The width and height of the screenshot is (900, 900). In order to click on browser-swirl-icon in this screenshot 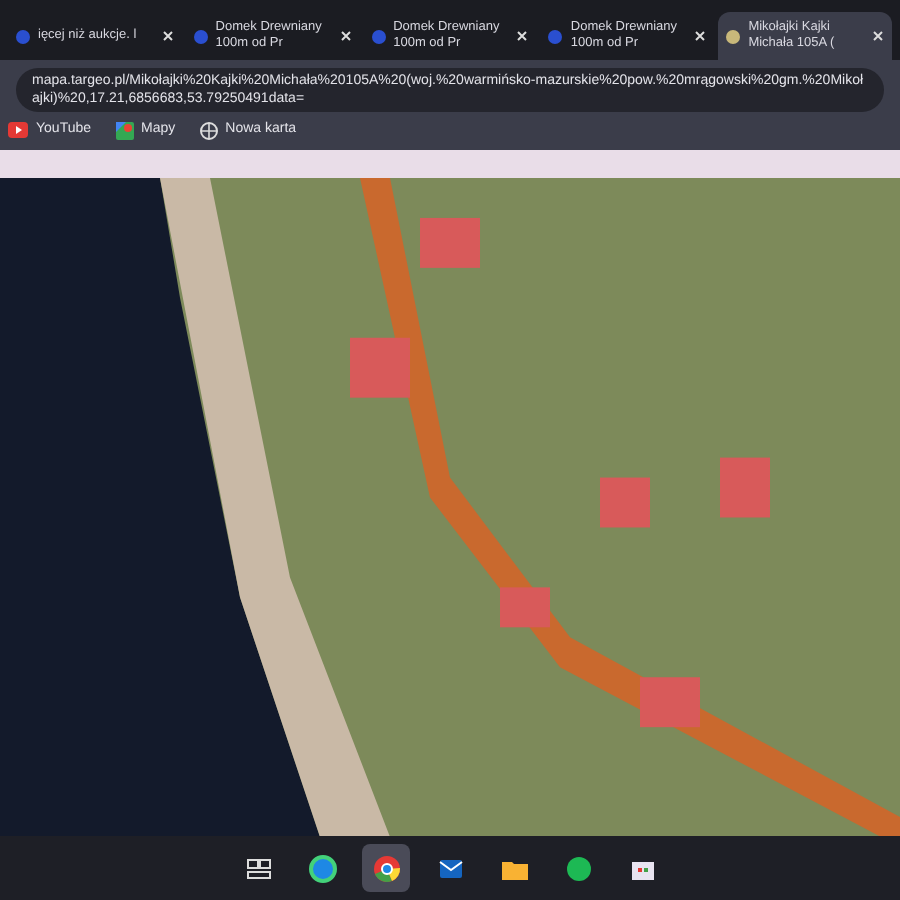, I will do `click(322, 868)`.